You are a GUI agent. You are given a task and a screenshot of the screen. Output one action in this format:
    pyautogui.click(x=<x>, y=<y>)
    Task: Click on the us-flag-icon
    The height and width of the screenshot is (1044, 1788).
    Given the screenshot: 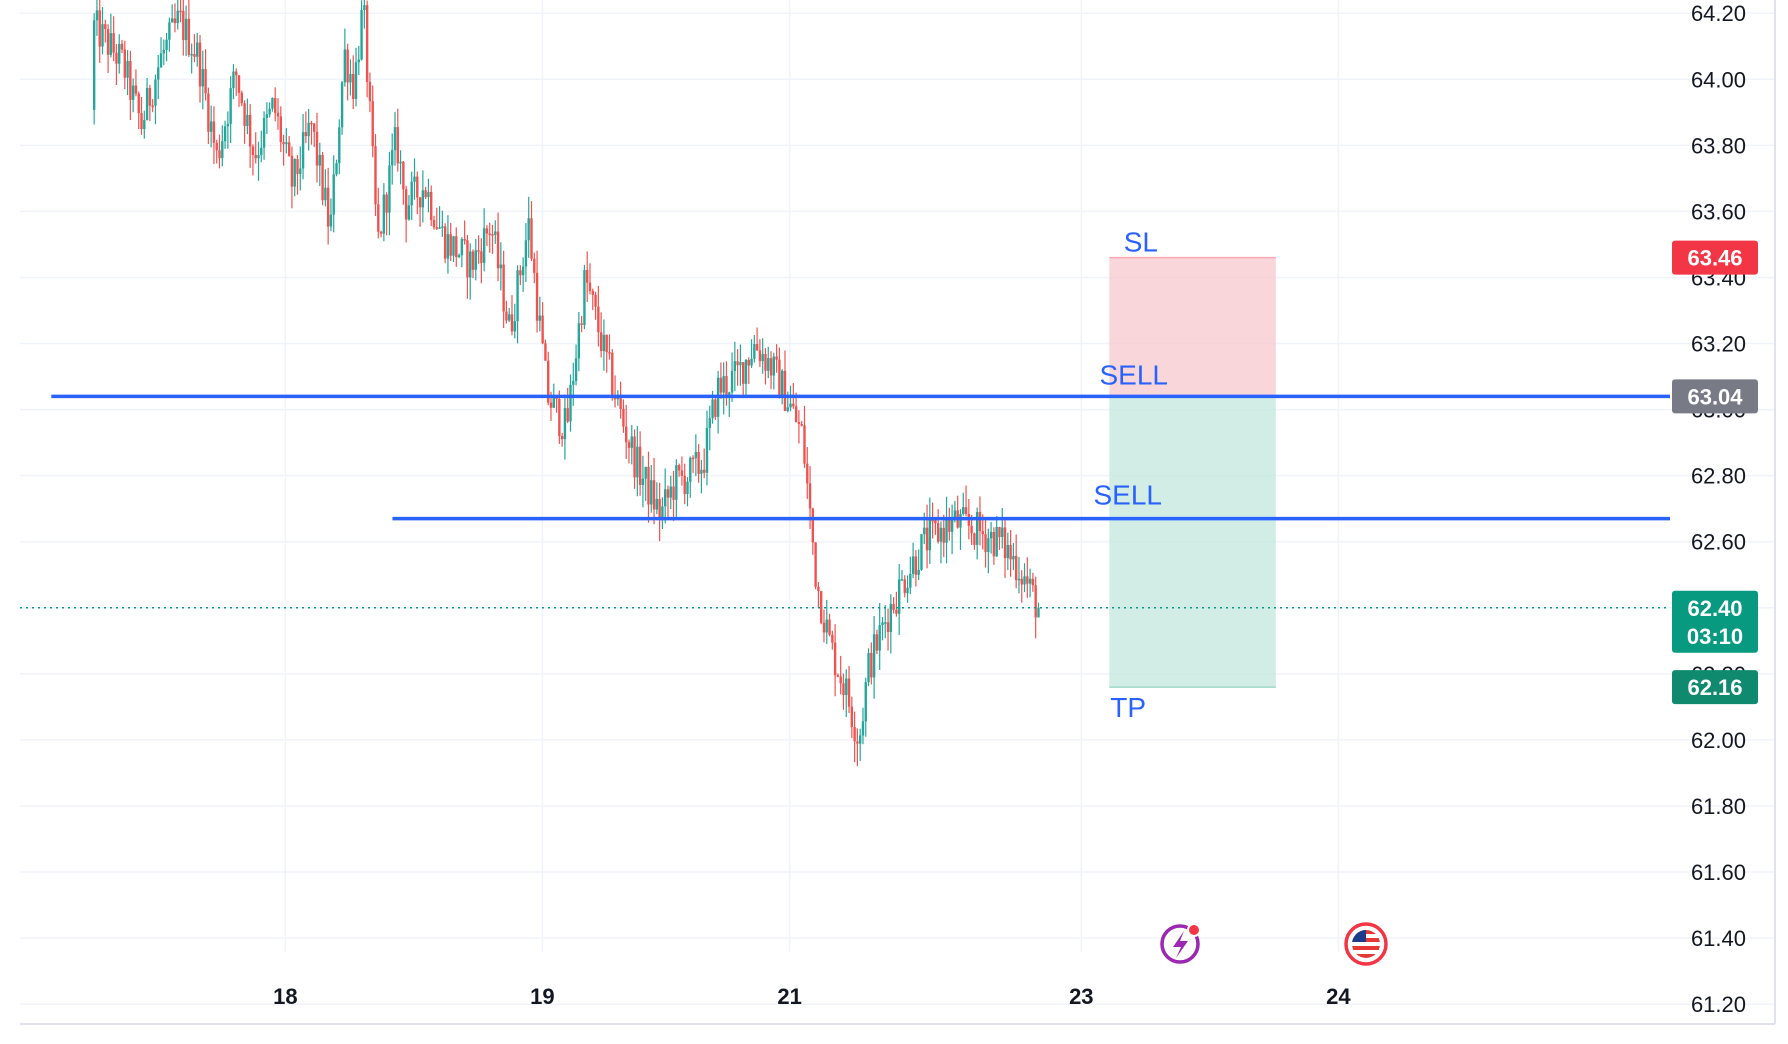 What is the action you would take?
    pyautogui.click(x=1366, y=944)
    